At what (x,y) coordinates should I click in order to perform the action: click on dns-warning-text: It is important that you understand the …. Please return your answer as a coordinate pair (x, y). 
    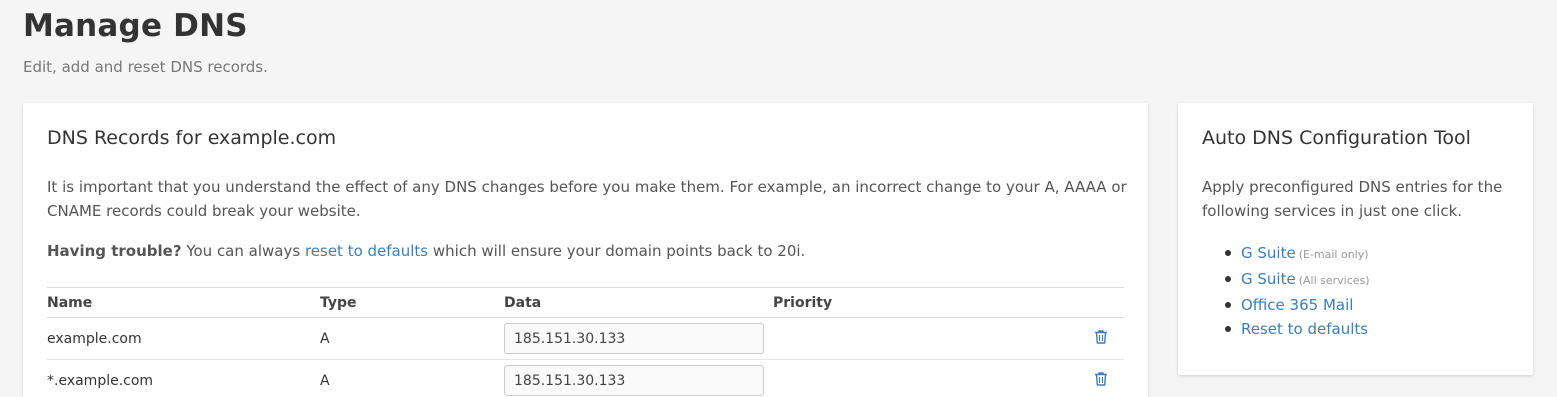
    Looking at the image, I should click on (587, 199).